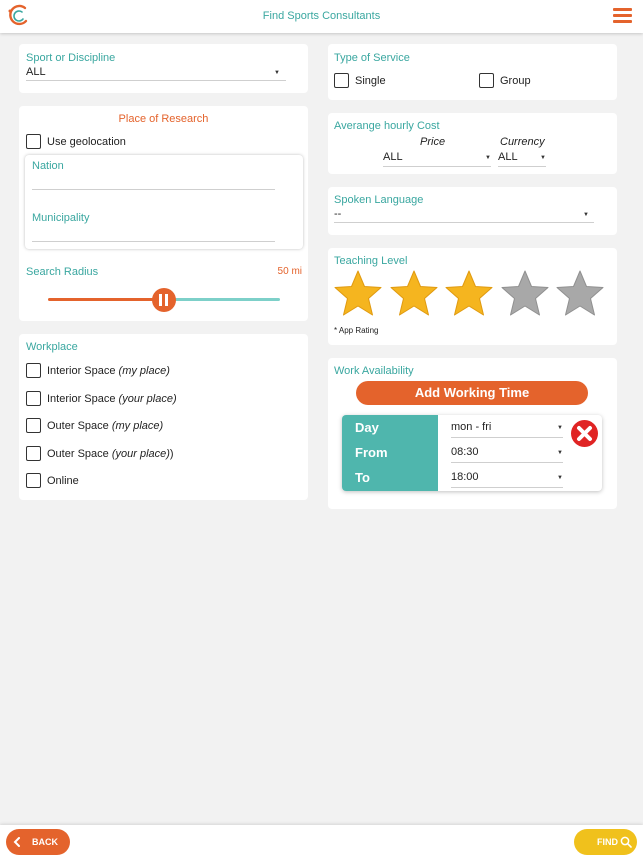 This screenshot has width=643, height=858. I want to click on price-select: ALL ▼, so click(437, 159).